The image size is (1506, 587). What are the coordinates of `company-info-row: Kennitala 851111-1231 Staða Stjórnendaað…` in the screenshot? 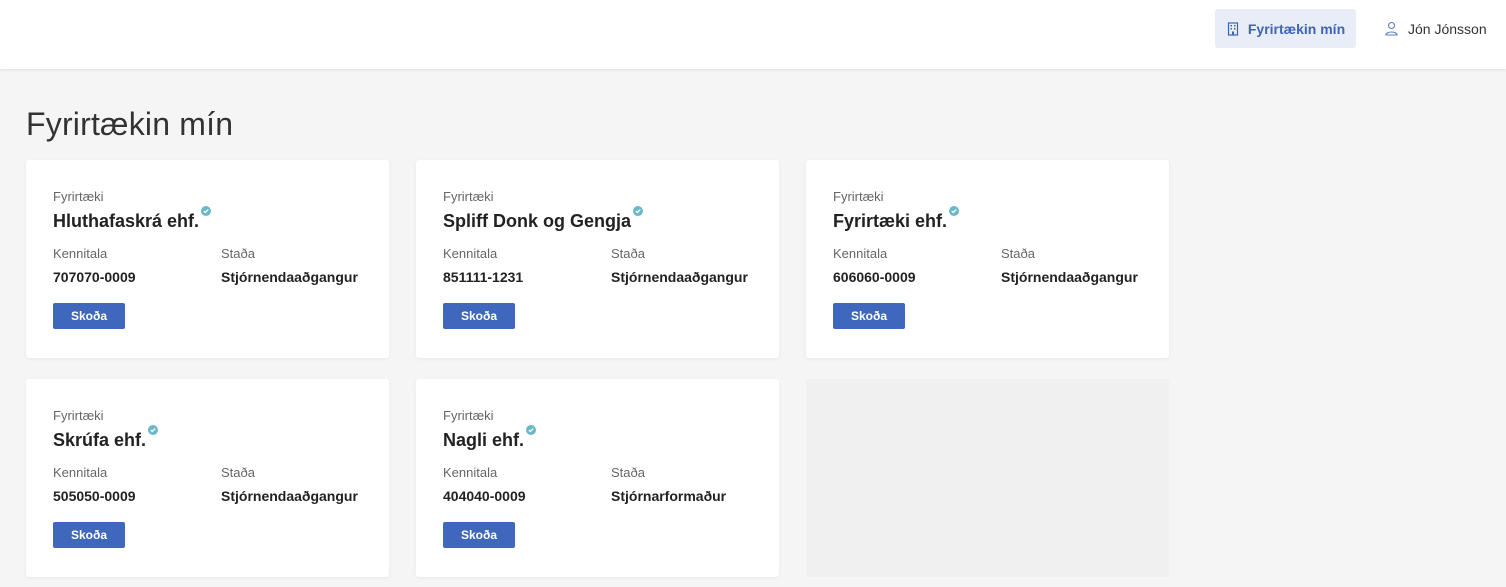 It's located at (597, 266).